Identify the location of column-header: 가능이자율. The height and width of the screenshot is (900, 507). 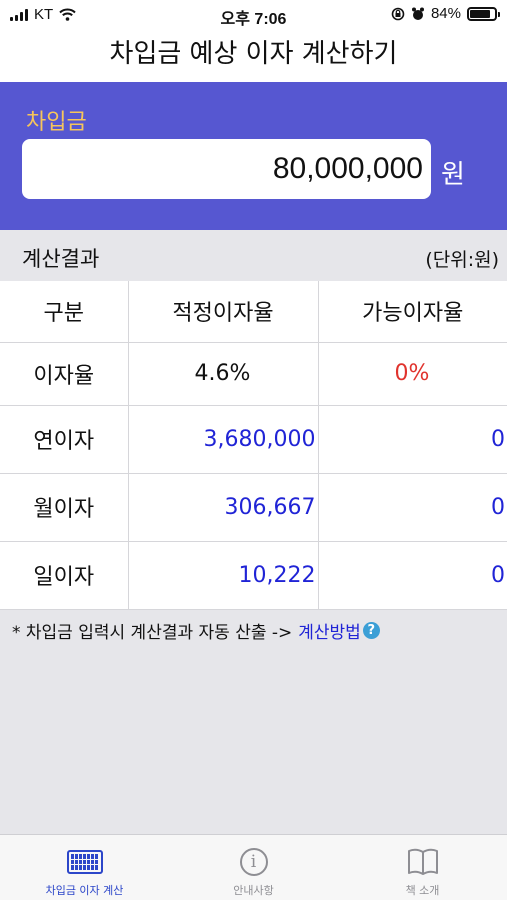
(412, 312).